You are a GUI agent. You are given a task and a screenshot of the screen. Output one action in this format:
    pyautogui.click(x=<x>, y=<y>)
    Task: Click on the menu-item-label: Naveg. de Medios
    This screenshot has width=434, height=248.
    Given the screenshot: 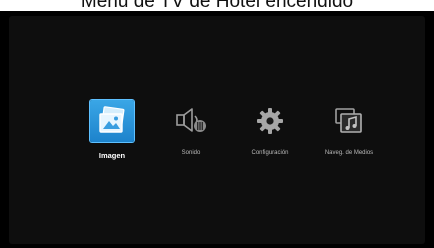 What is the action you would take?
    pyautogui.click(x=349, y=153)
    